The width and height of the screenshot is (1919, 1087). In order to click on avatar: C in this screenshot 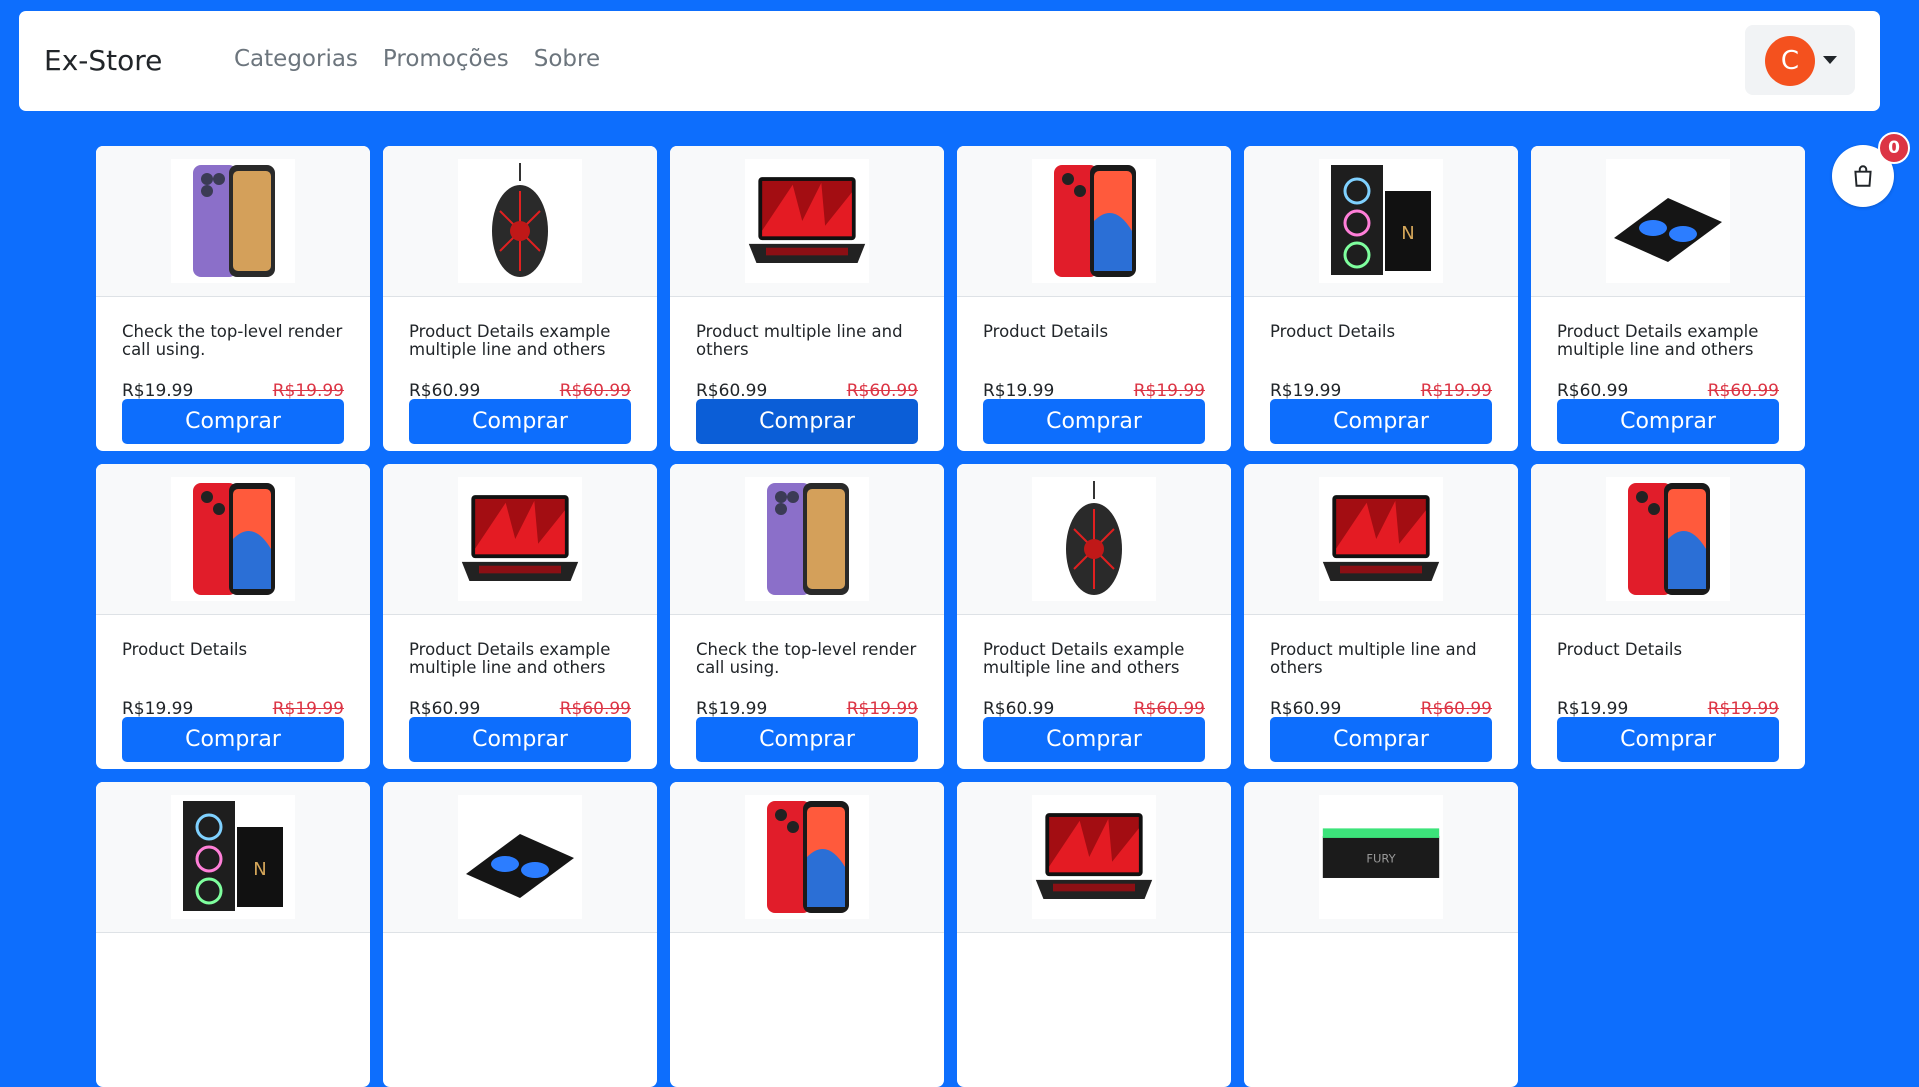, I will do `click(1790, 61)`.